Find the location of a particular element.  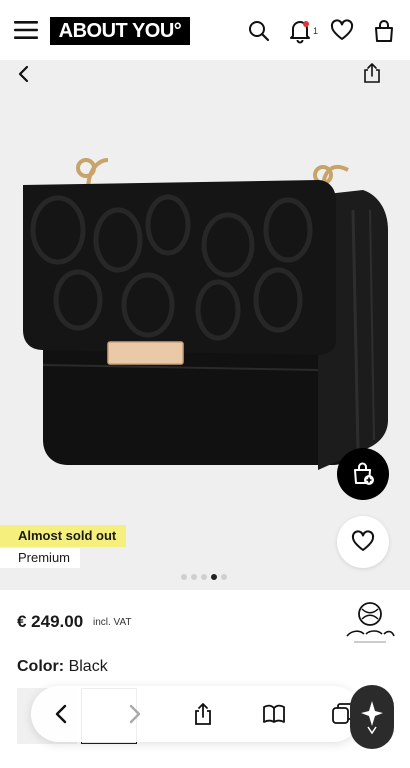

color-value: Black is located at coordinates (88, 666).